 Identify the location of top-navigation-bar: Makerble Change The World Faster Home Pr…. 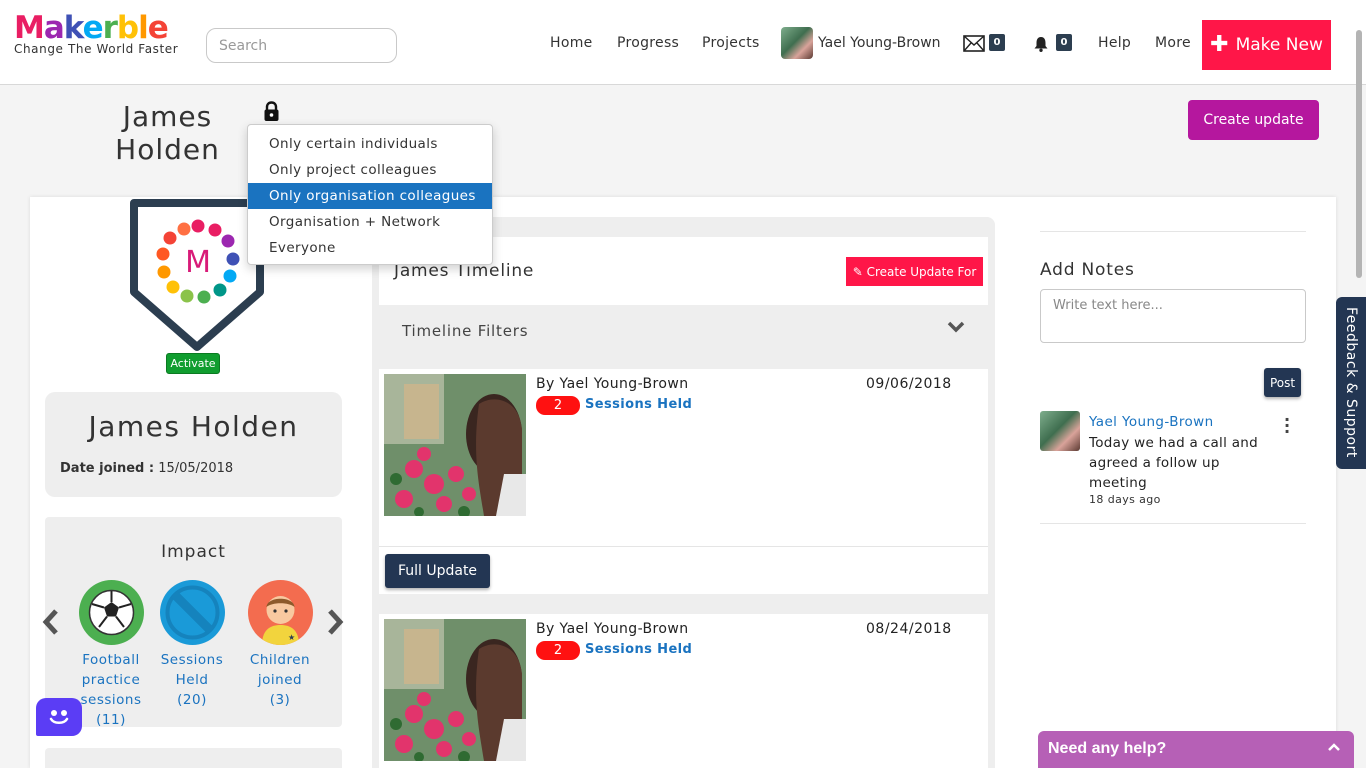
(683, 42).